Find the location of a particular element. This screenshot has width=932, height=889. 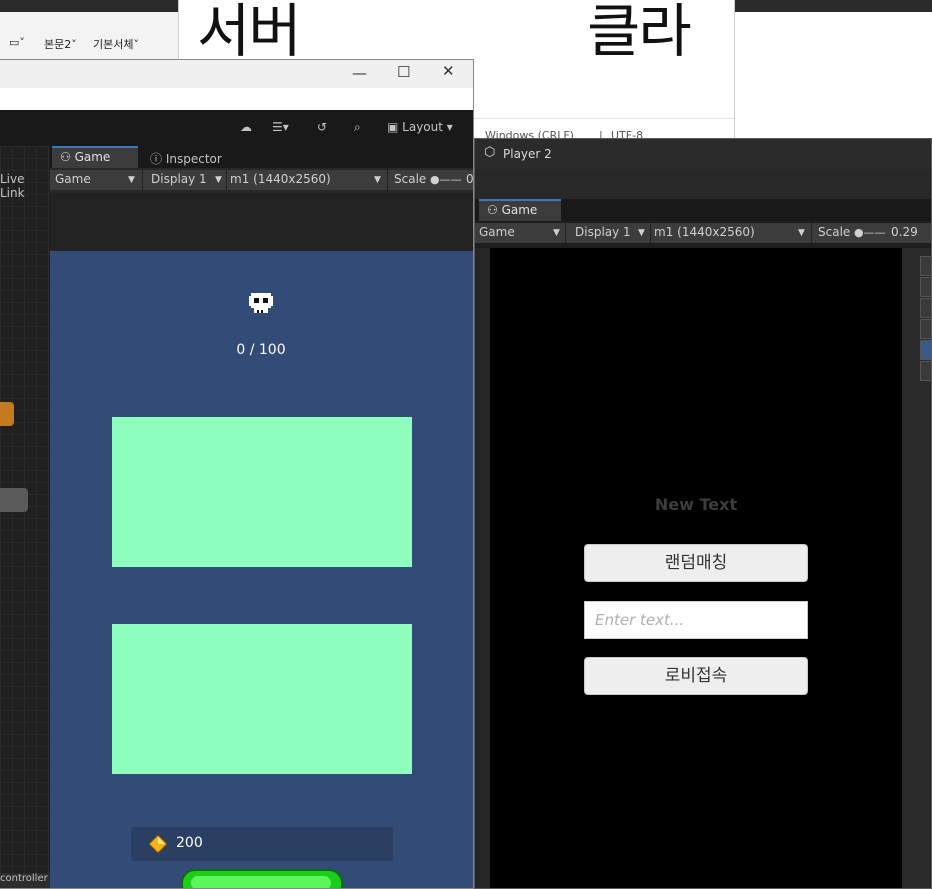

side-toolbar-button-active is located at coordinates (925, 350).